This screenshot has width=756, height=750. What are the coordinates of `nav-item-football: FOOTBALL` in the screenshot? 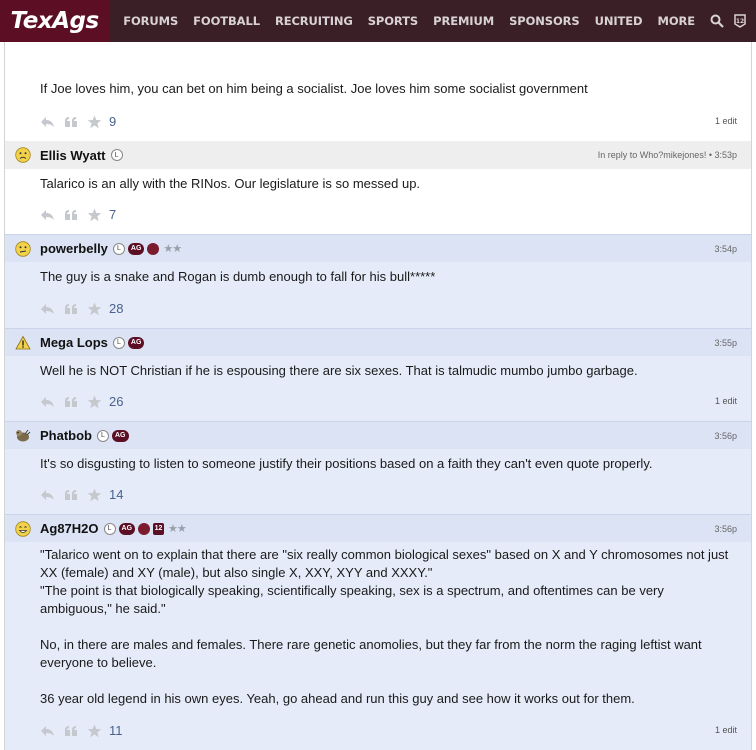 It's located at (226, 21).